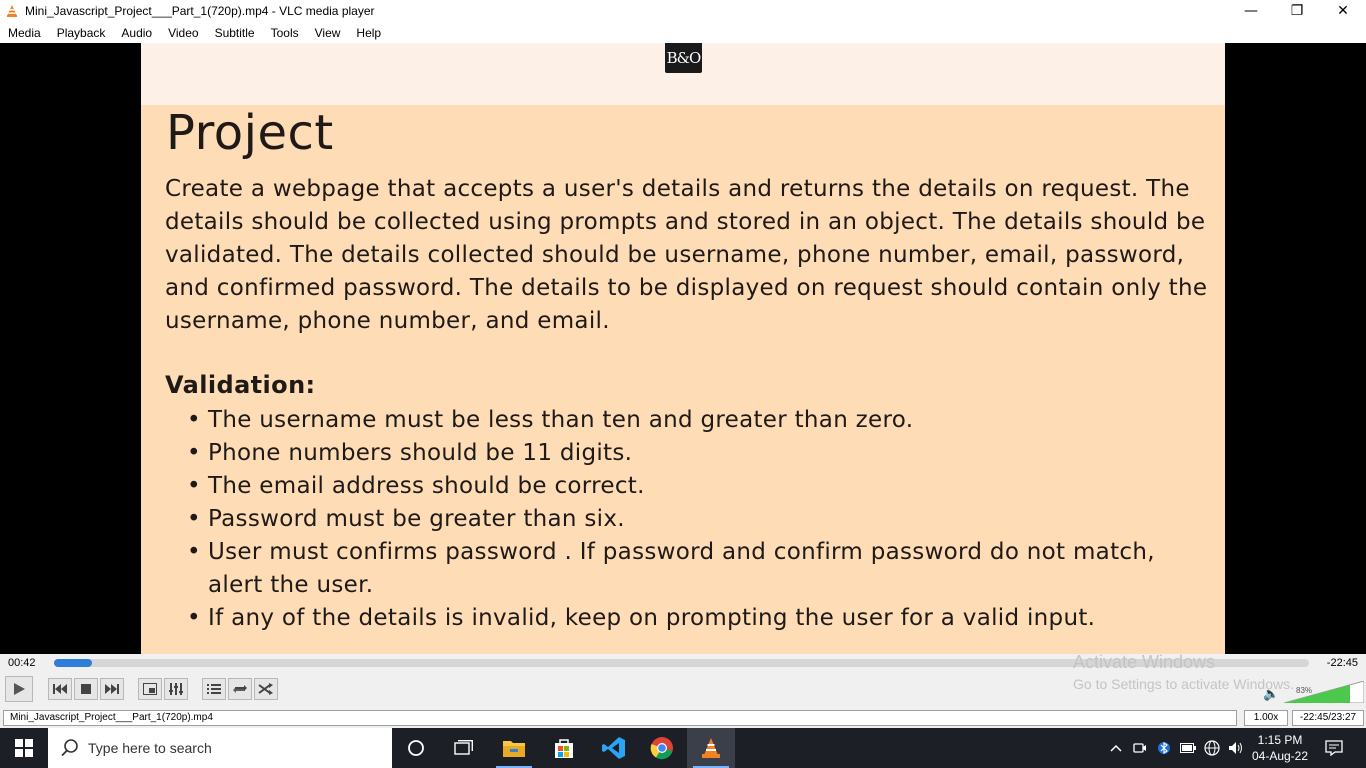  I want to click on vlc-cone-icon, so click(711, 748).